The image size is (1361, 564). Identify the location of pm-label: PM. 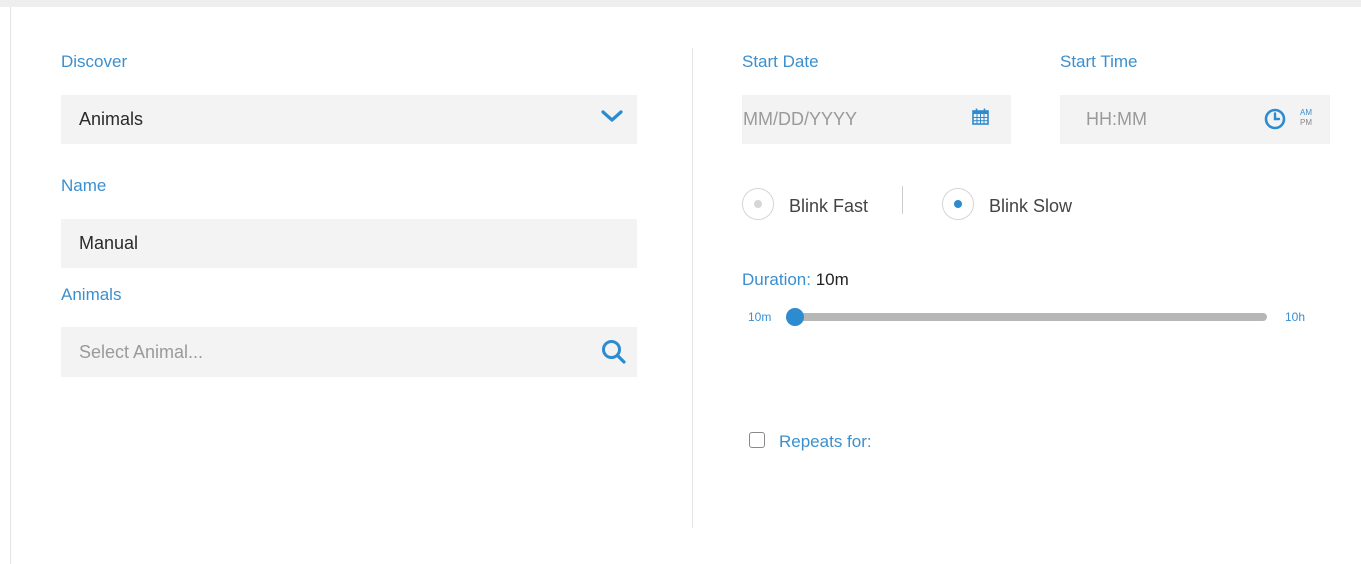
(1306, 122).